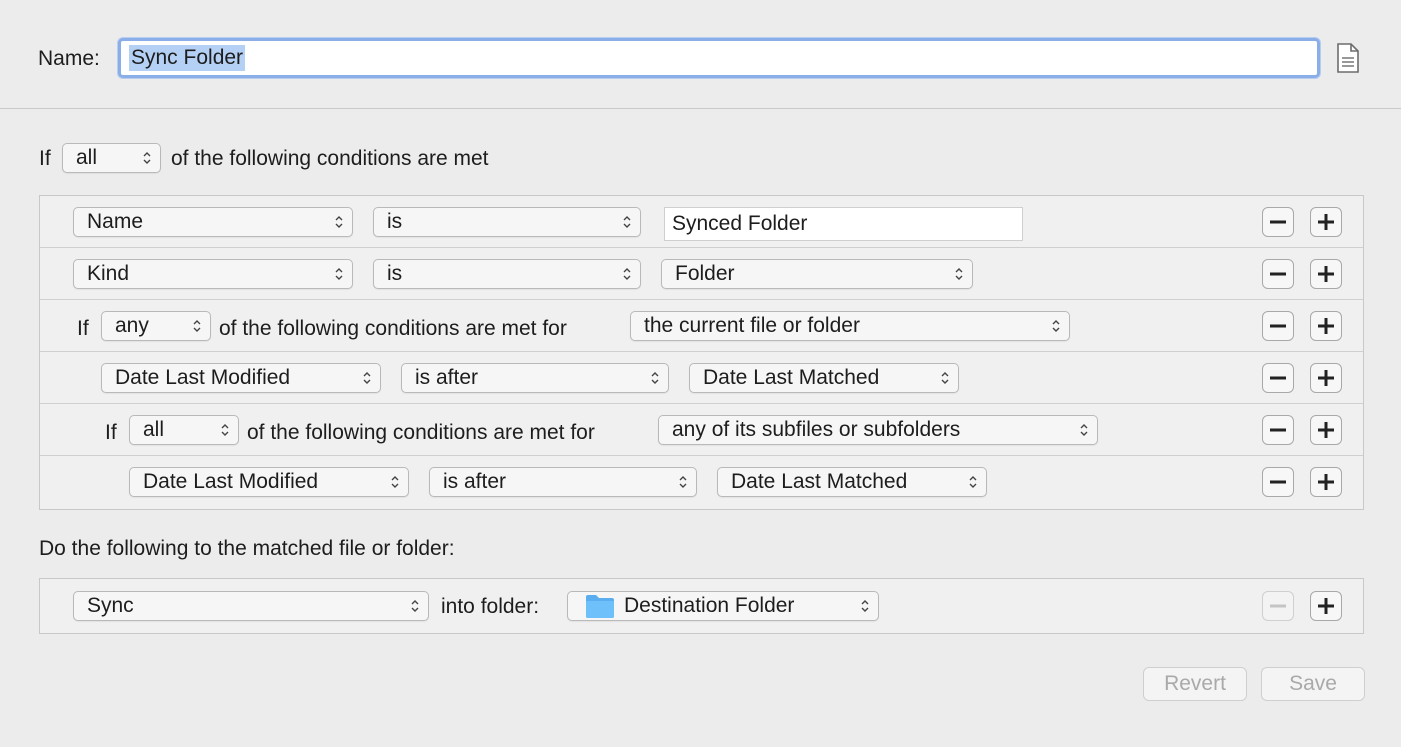 This screenshot has width=1401, height=747. Describe the element at coordinates (132, 325) in the screenshot. I see `match-any-popup-value: any` at that location.